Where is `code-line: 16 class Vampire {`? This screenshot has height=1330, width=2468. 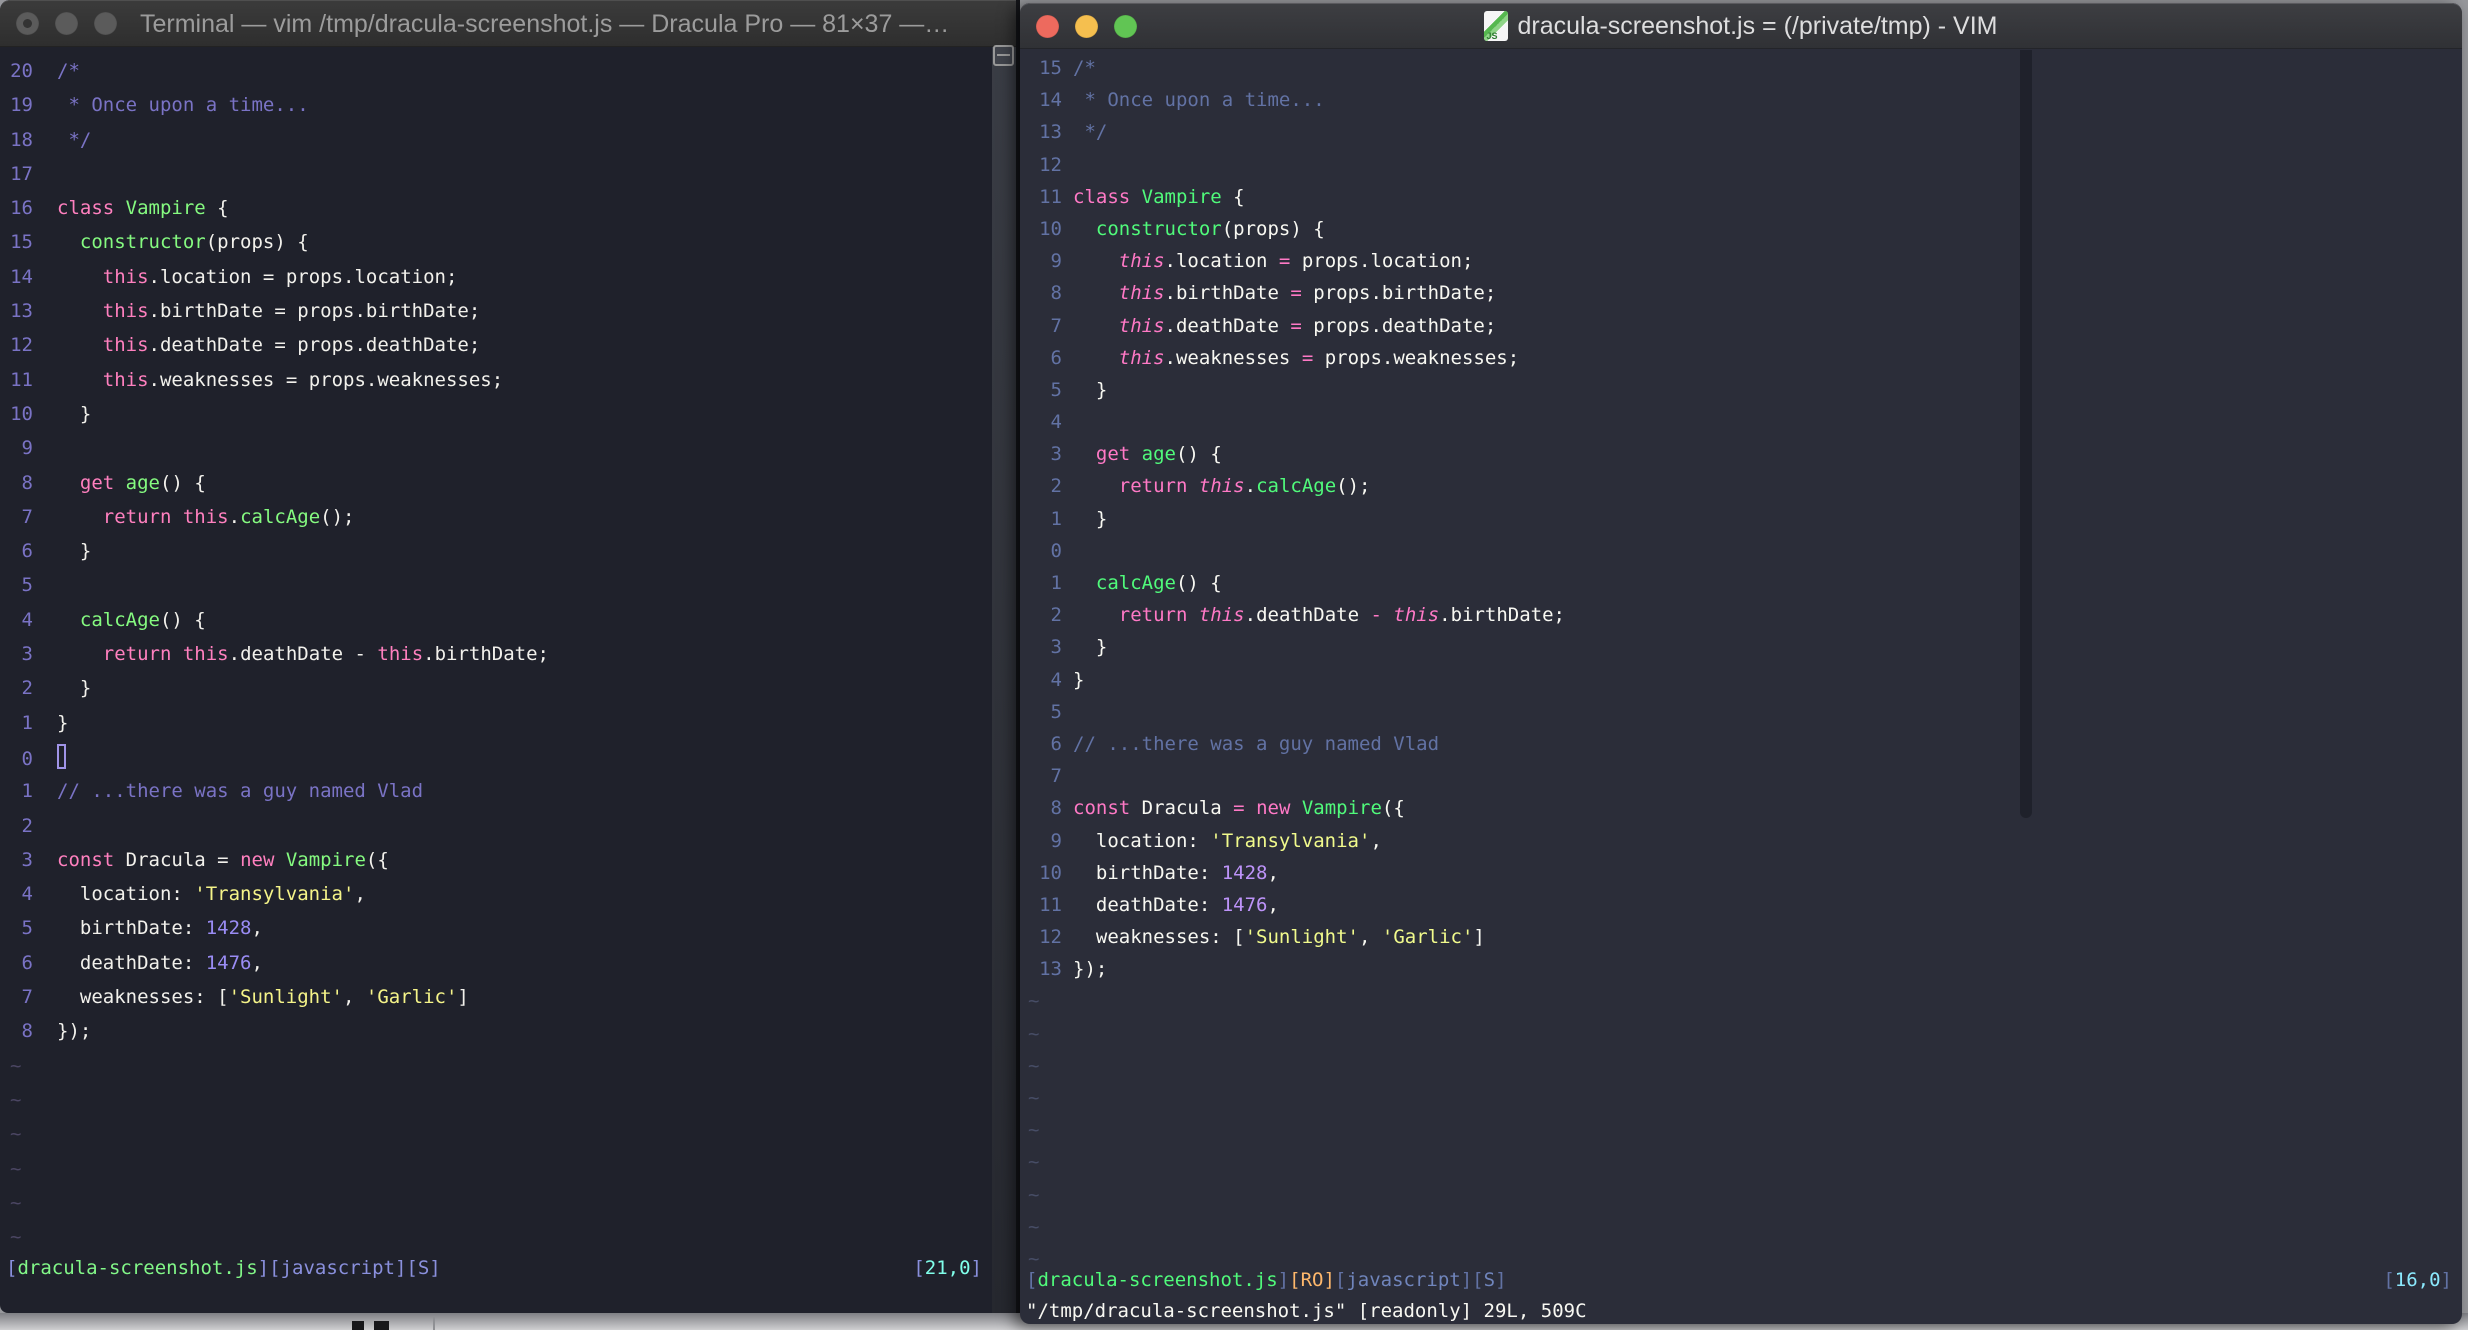 code-line: 16 class Vampire { is located at coordinates (496, 208).